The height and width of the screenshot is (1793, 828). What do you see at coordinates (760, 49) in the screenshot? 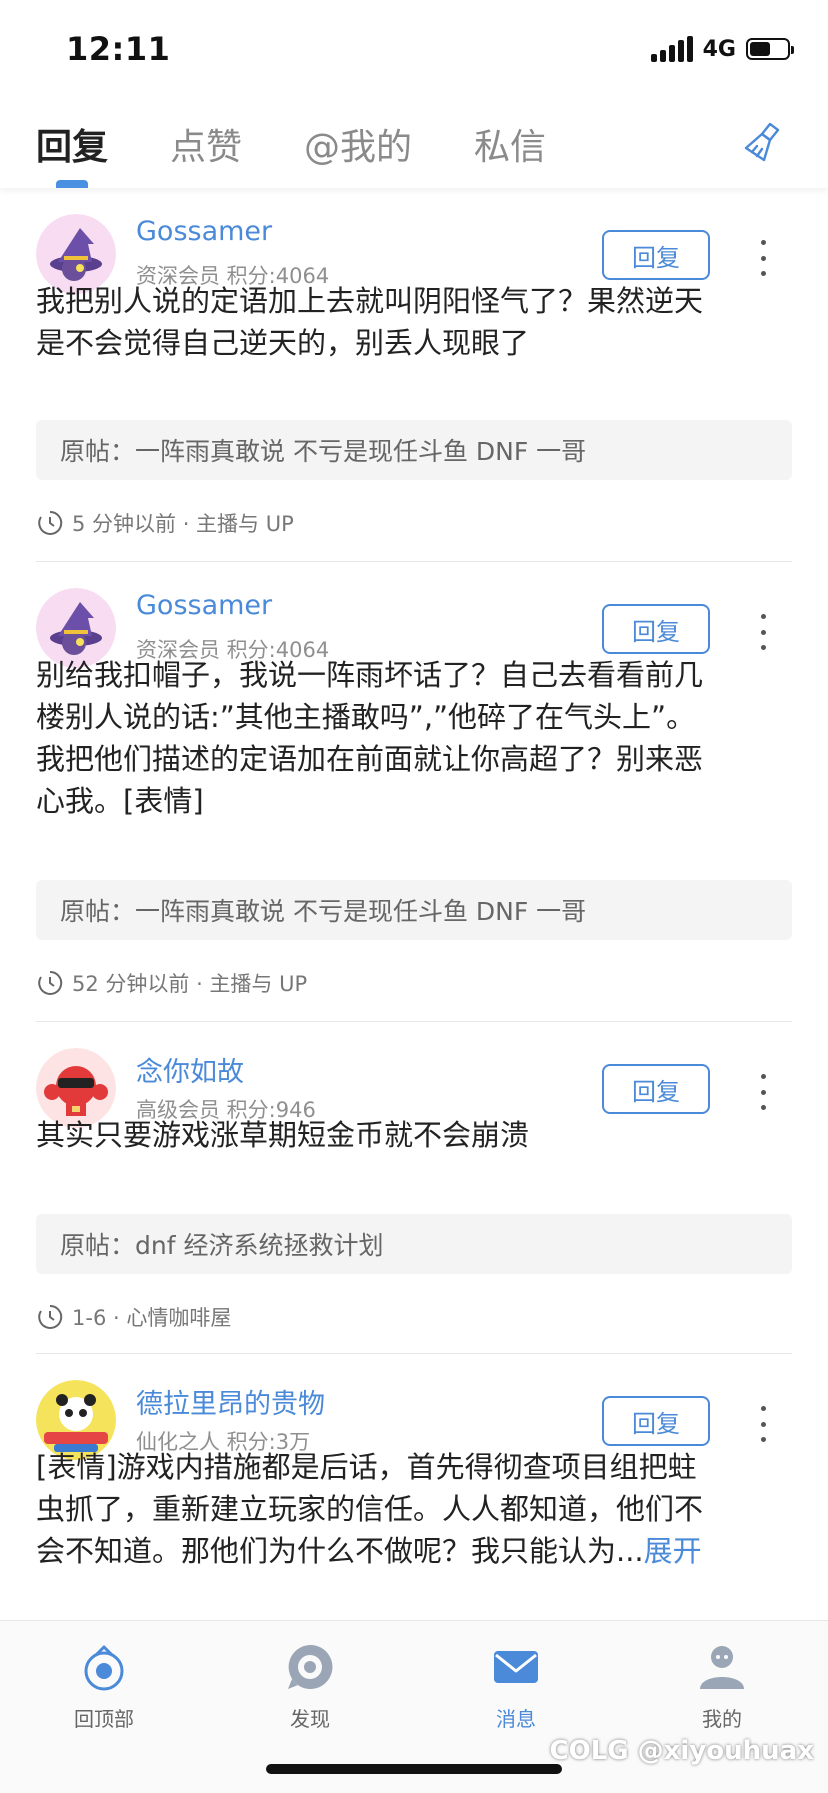
I see `battery-level` at bounding box center [760, 49].